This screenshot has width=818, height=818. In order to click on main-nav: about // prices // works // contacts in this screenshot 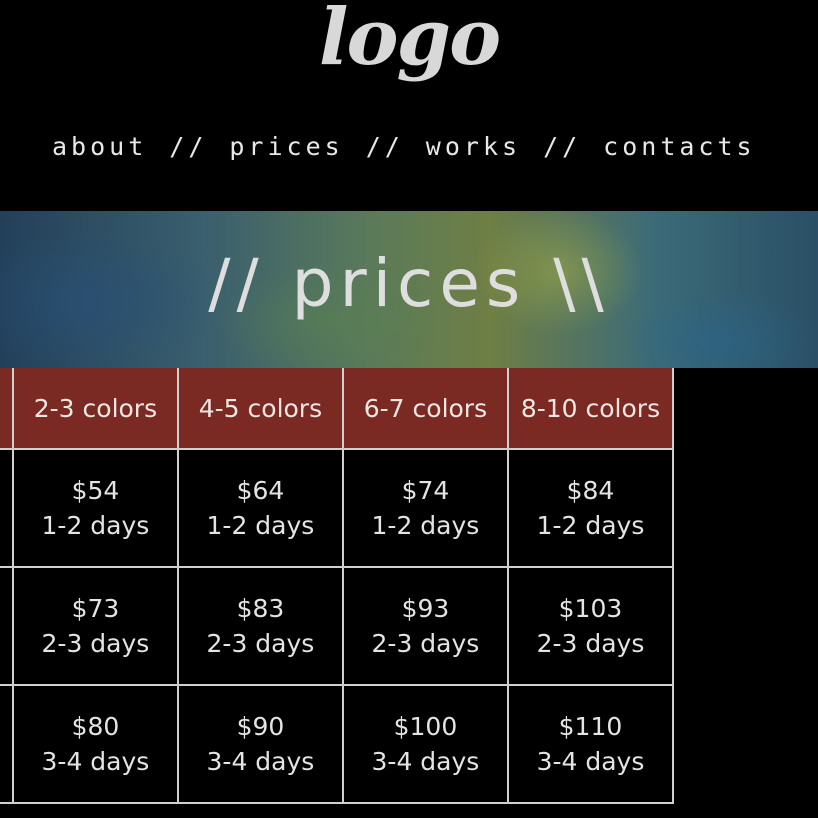, I will do `click(404, 146)`.